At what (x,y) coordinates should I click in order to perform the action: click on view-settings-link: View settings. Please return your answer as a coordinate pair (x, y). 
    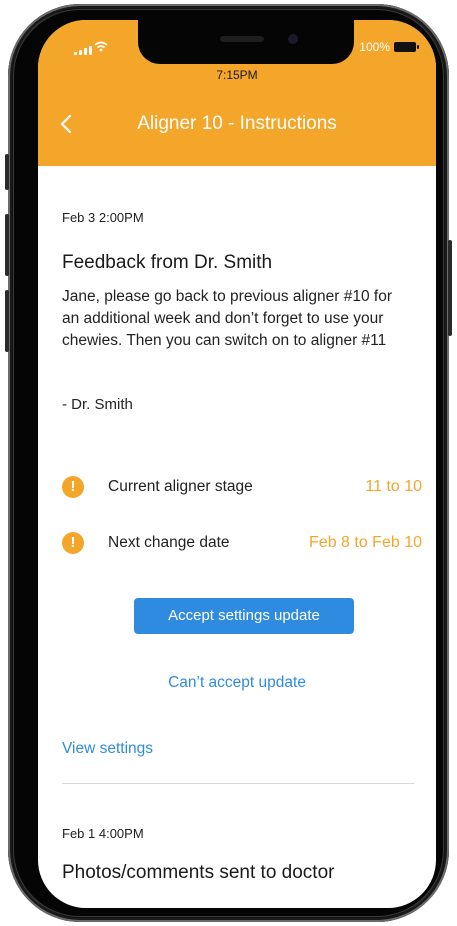
    Looking at the image, I should click on (107, 749).